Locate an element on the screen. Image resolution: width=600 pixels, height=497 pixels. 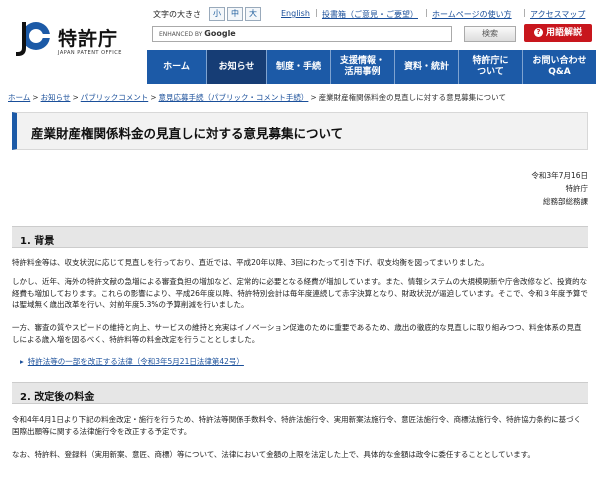
search-button: 検索 is located at coordinates (490, 34).